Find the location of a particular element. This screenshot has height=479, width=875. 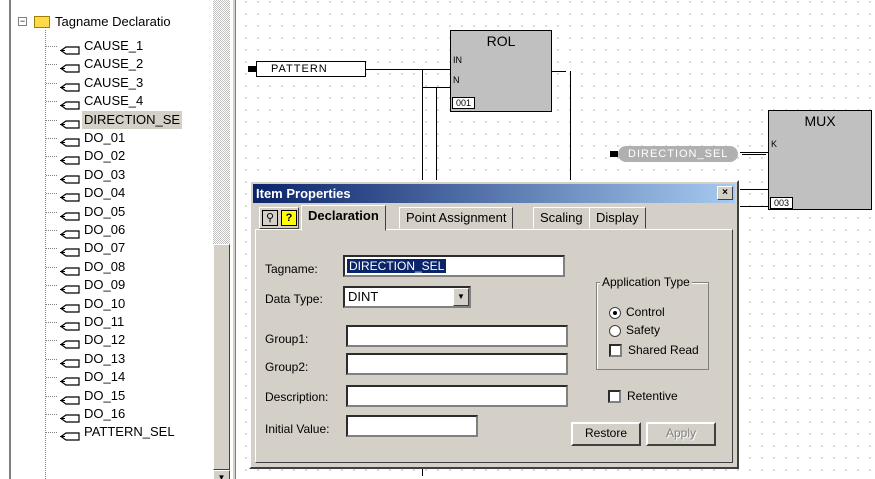

tree-item: DO_06 is located at coordinates (106, 230).